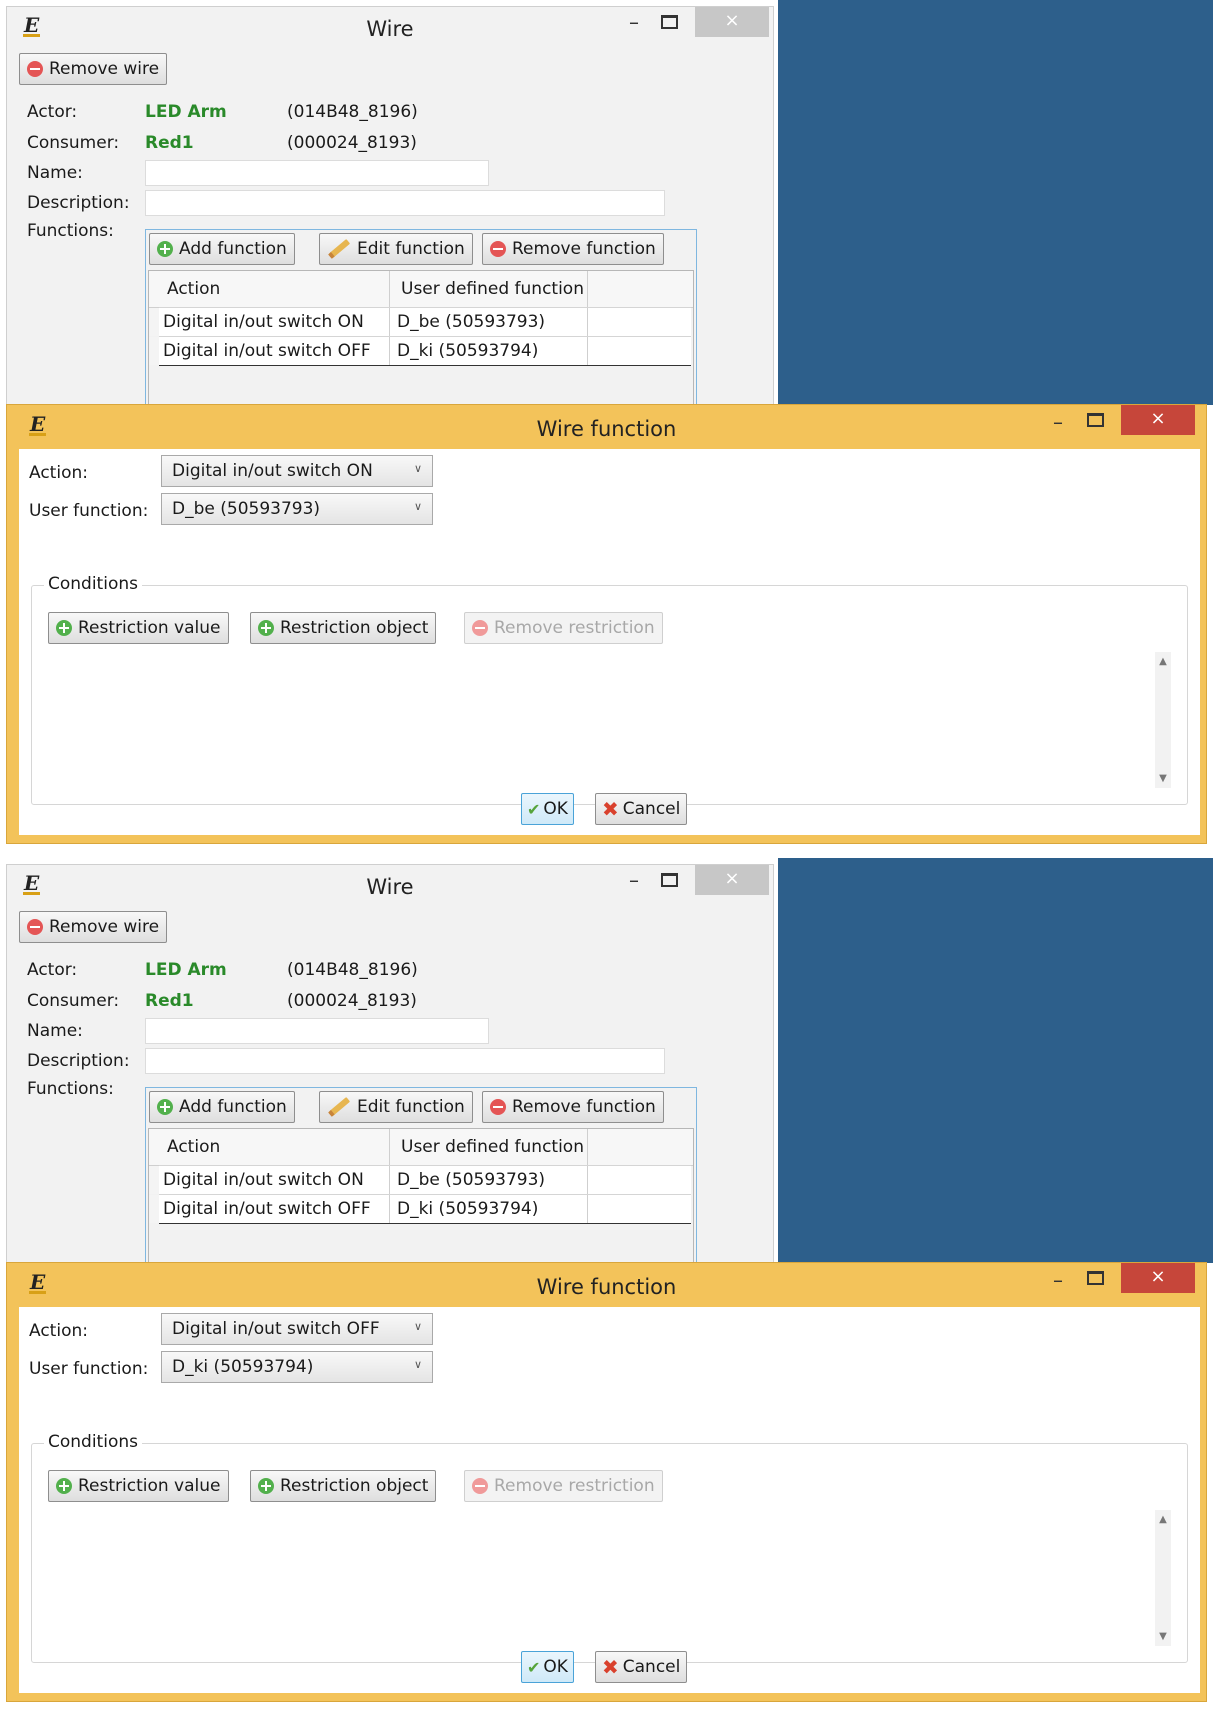 This screenshot has width=1213, height=1716. Describe the element at coordinates (58, 1331) in the screenshot. I see `action-label: Action:` at that location.